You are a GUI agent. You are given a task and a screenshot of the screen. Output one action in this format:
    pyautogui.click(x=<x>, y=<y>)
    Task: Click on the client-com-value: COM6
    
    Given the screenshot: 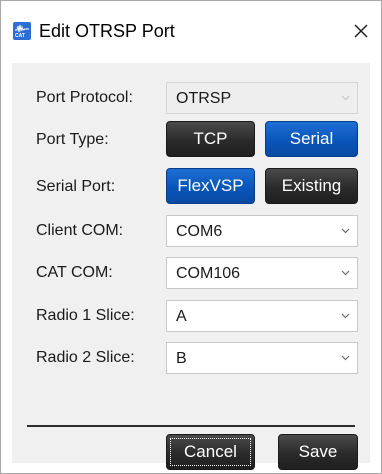 What is the action you would take?
    pyautogui.click(x=199, y=231)
    